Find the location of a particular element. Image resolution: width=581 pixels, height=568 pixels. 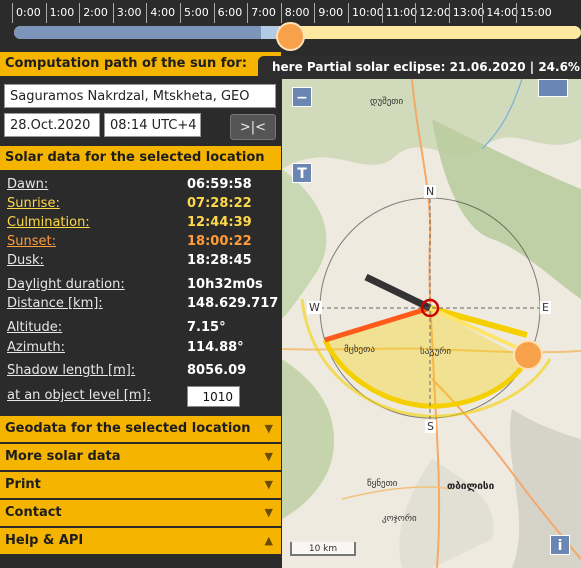

sunrise-value: 07:28:22 is located at coordinates (219, 203).